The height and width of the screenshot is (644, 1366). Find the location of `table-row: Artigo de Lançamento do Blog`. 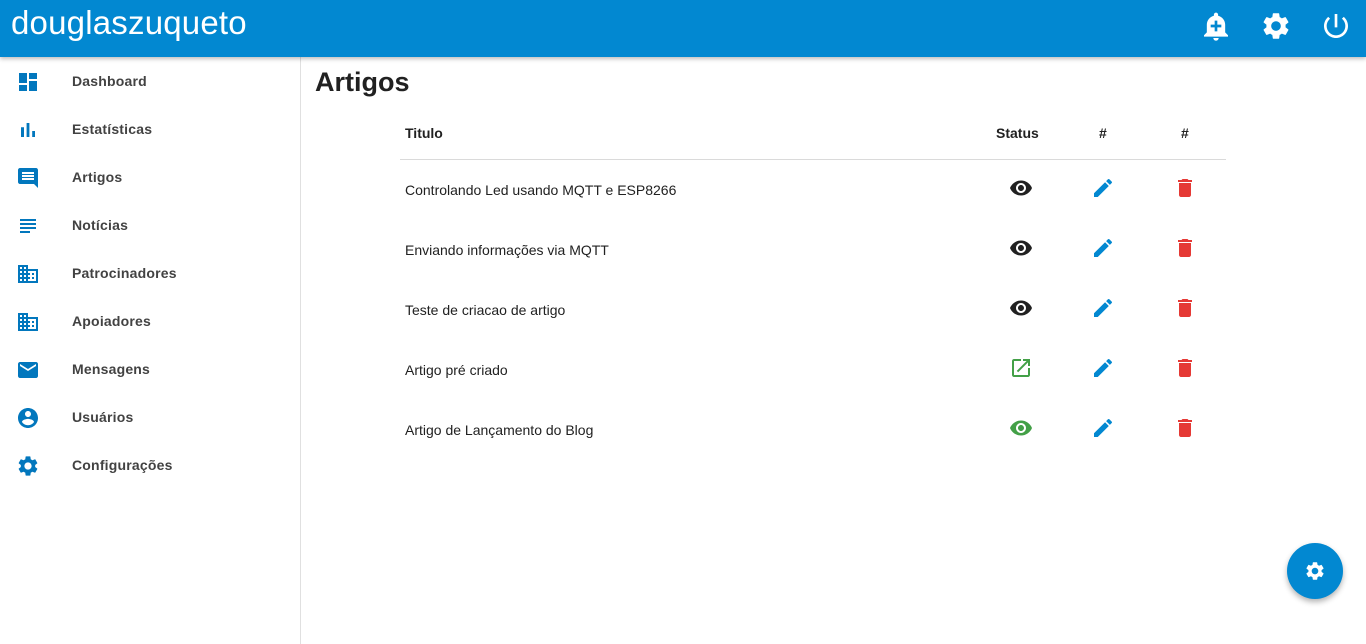

table-row: Artigo de Lançamento do Blog is located at coordinates (813, 430).